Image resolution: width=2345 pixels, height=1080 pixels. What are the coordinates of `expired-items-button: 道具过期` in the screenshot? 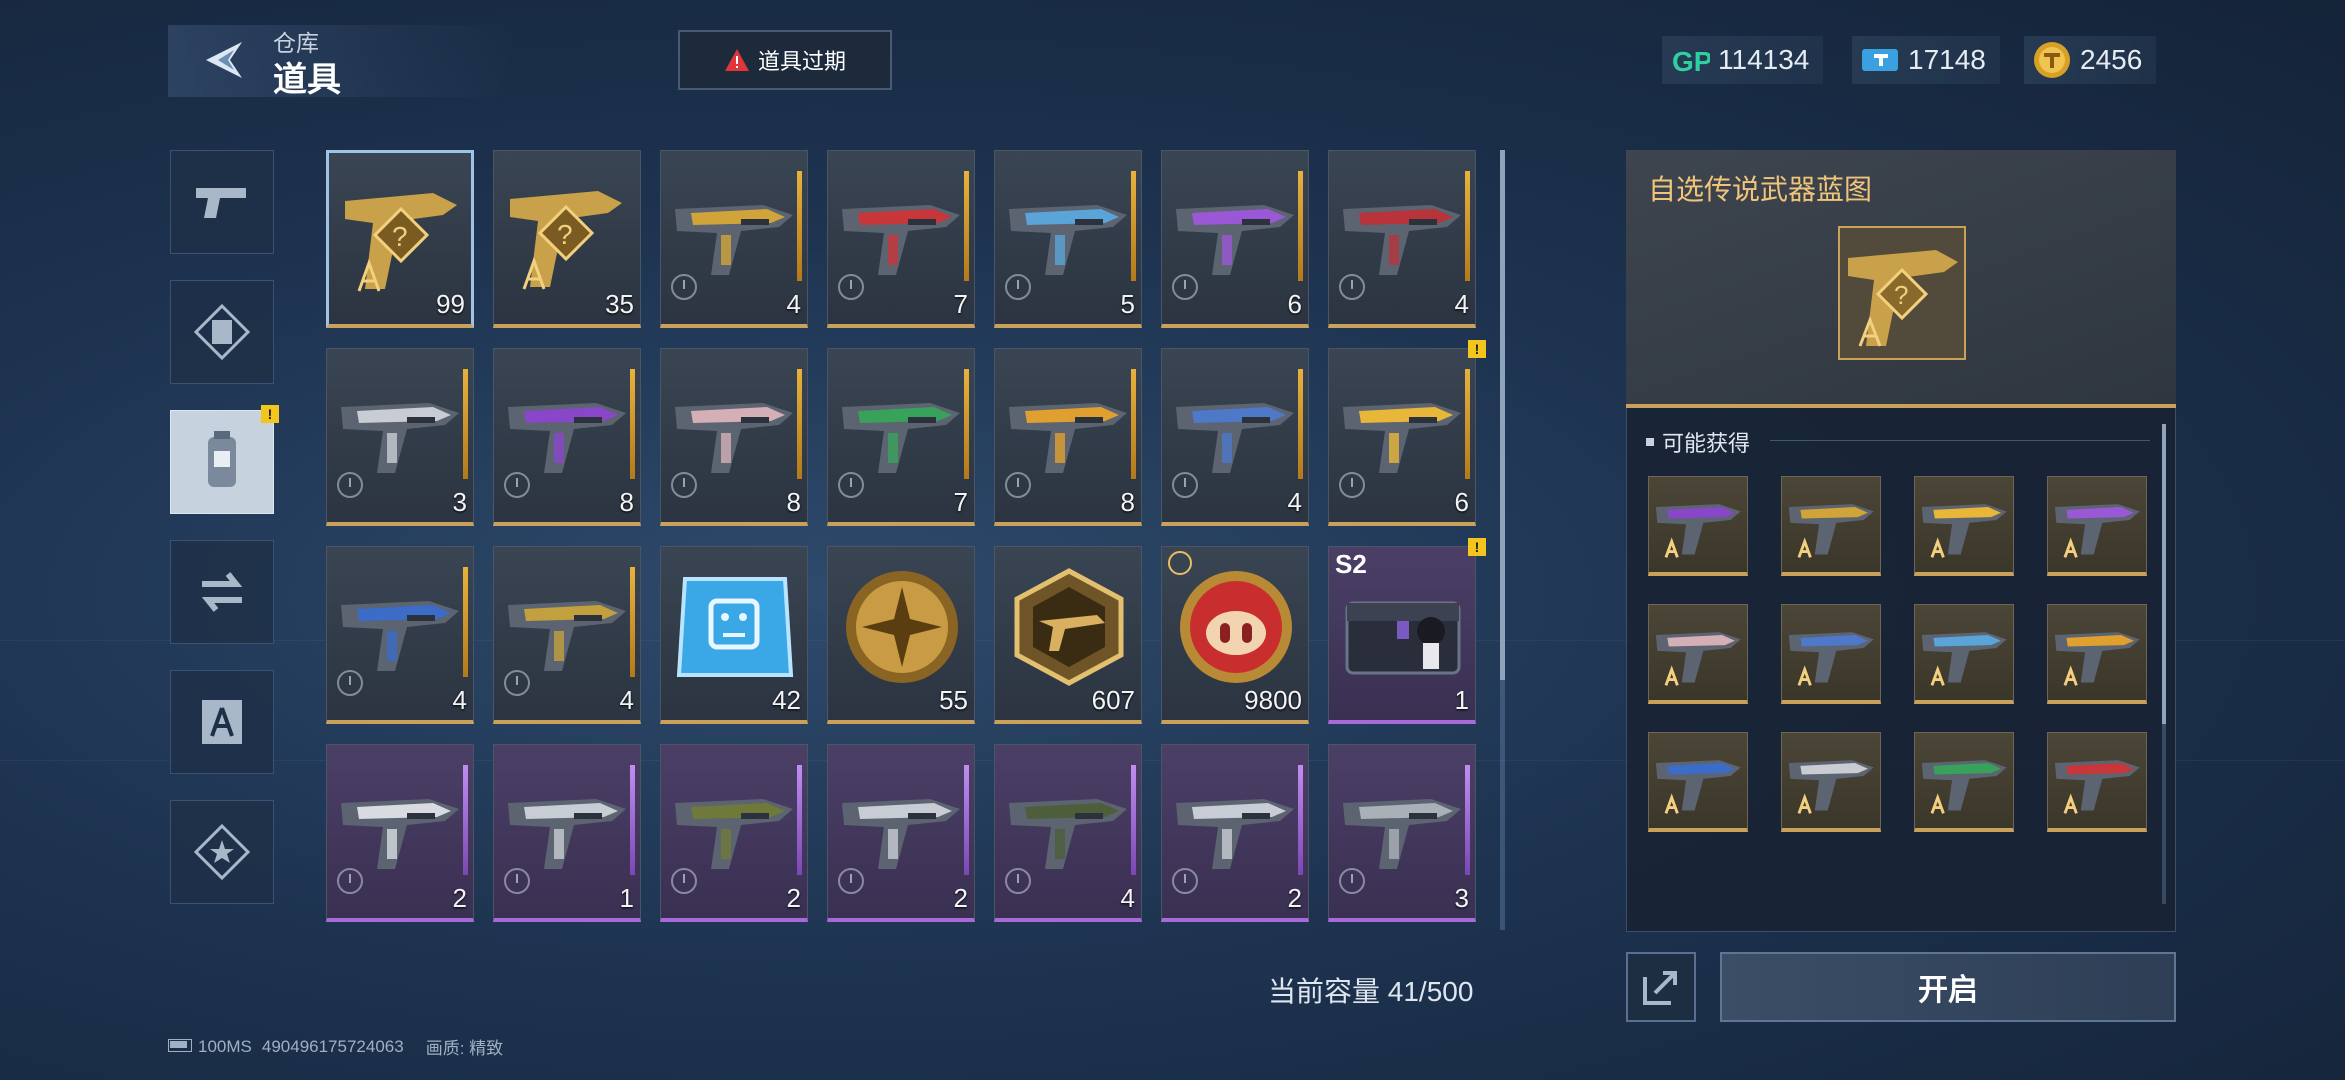 It's located at (785, 60).